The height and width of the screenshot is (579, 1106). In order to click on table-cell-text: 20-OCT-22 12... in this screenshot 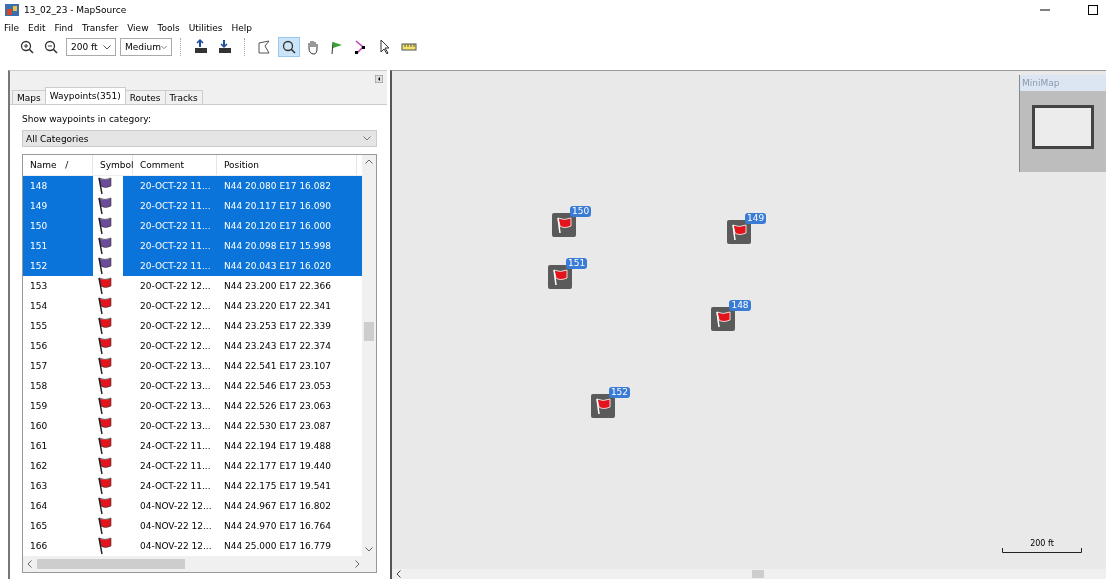, I will do `click(175, 286)`.